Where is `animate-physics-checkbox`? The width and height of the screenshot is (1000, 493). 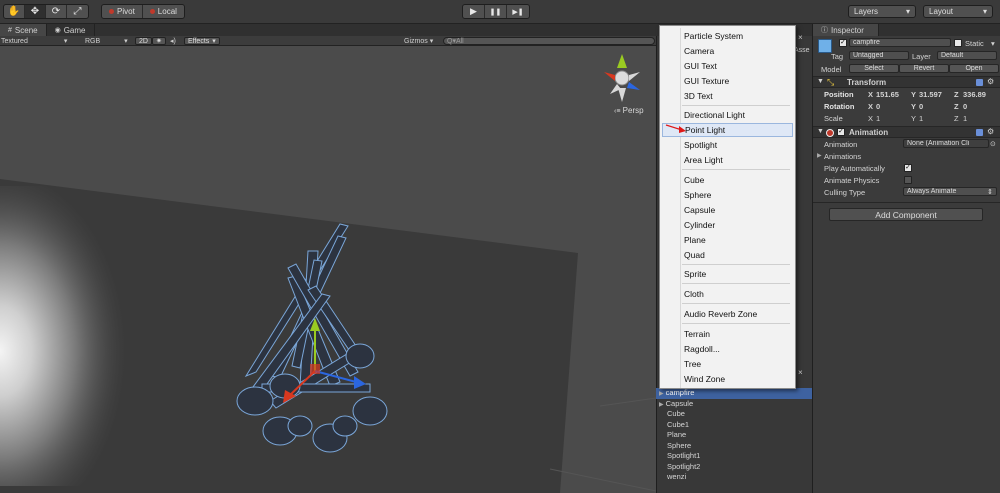 animate-physics-checkbox is located at coordinates (908, 180).